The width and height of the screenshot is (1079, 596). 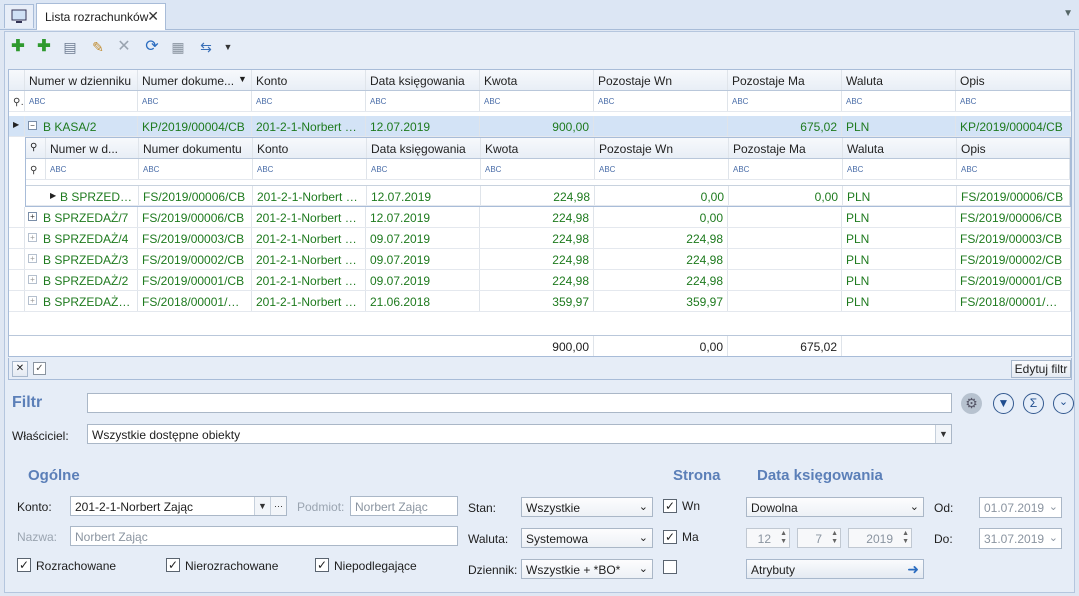 What do you see at coordinates (44, 47) in the screenshot?
I see `add-alt-icon: ✚` at bounding box center [44, 47].